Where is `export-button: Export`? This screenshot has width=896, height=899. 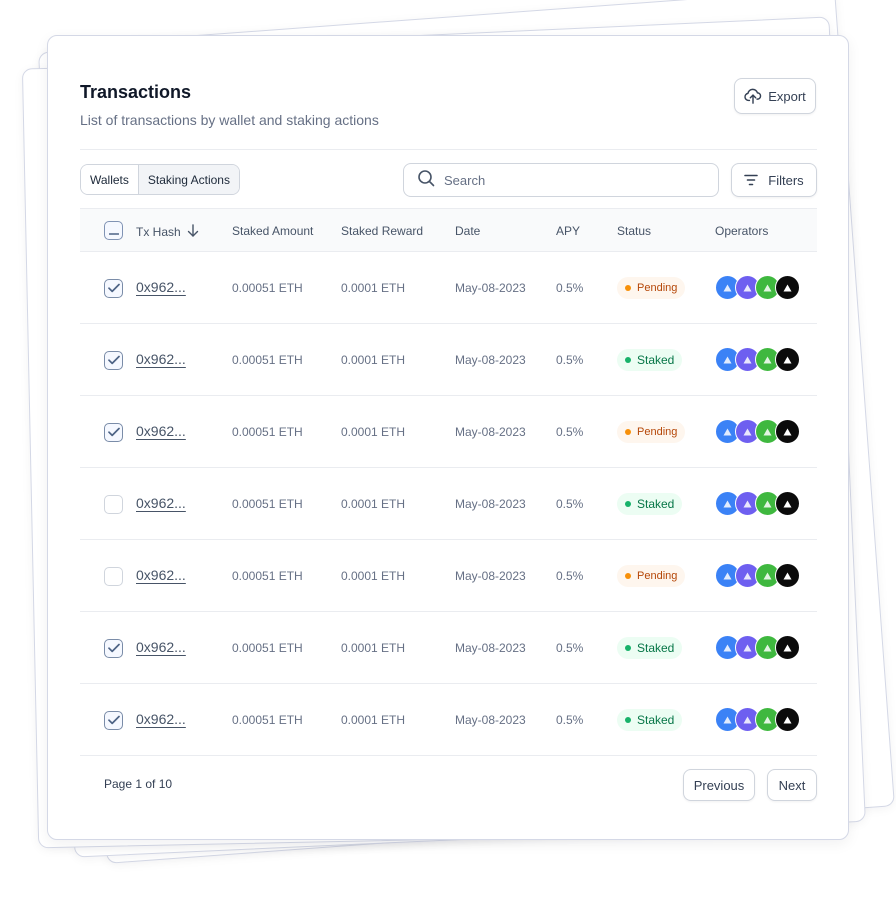
export-button: Export is located at coordinates (775, 96).